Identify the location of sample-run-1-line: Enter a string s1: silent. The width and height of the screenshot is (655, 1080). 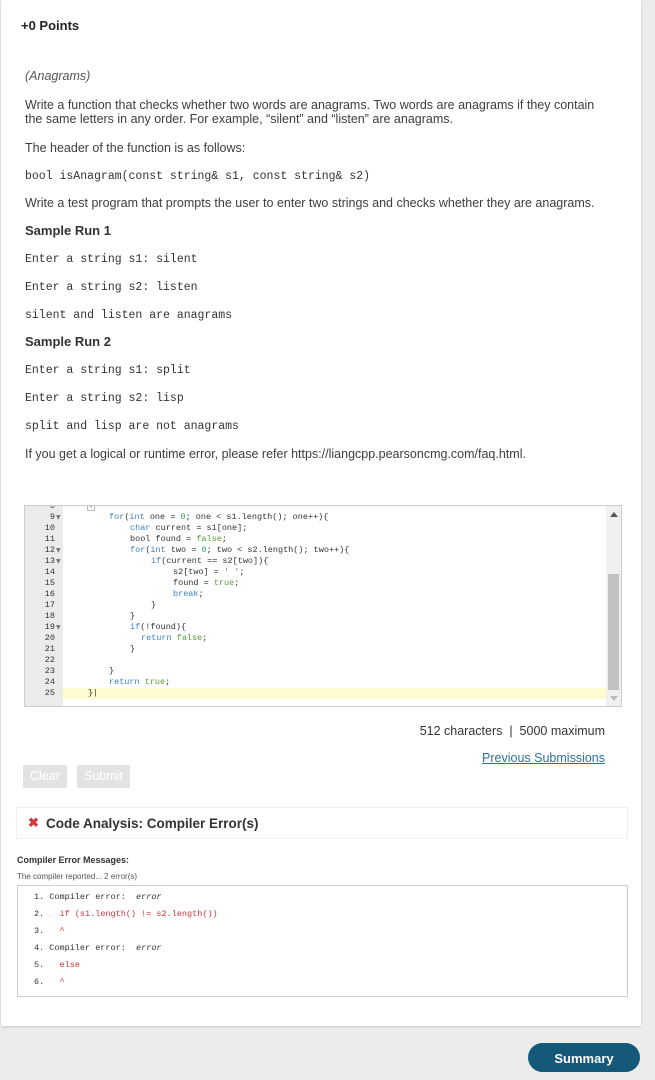
(111, 259).